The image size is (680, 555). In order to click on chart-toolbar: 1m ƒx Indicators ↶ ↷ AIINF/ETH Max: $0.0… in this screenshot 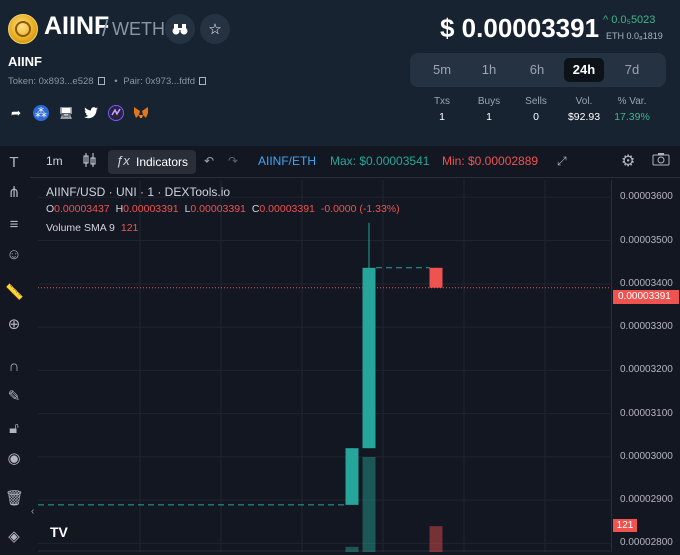, I will do `click(355, 162)`.